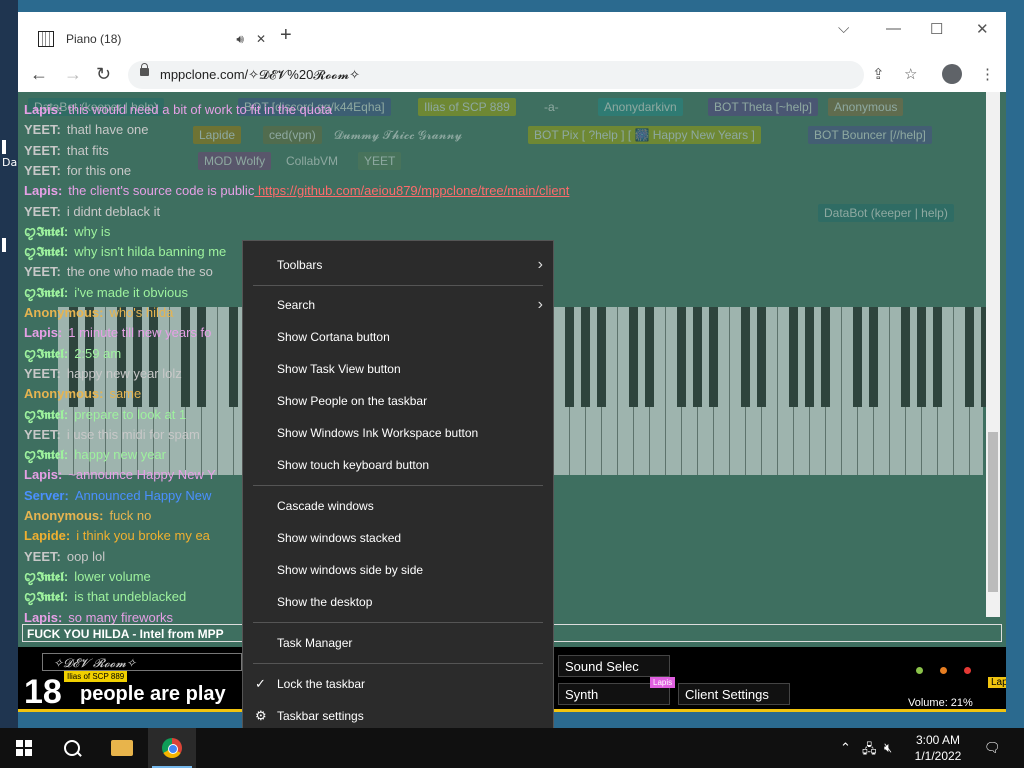 The image size is (1024, 768). Describe the element at coordinates (919, 670) in the screenshot. I see `status-dot-green` at that location.